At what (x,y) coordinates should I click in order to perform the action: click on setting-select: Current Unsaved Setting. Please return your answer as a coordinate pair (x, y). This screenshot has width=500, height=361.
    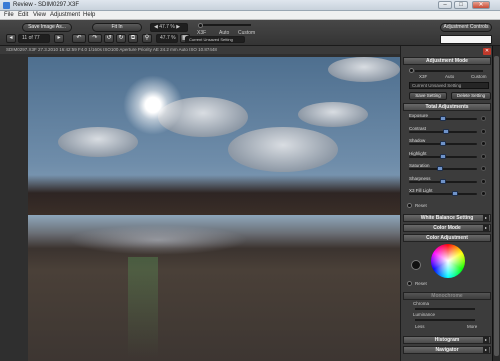
    Looking at the image, I should click on (449, 85).